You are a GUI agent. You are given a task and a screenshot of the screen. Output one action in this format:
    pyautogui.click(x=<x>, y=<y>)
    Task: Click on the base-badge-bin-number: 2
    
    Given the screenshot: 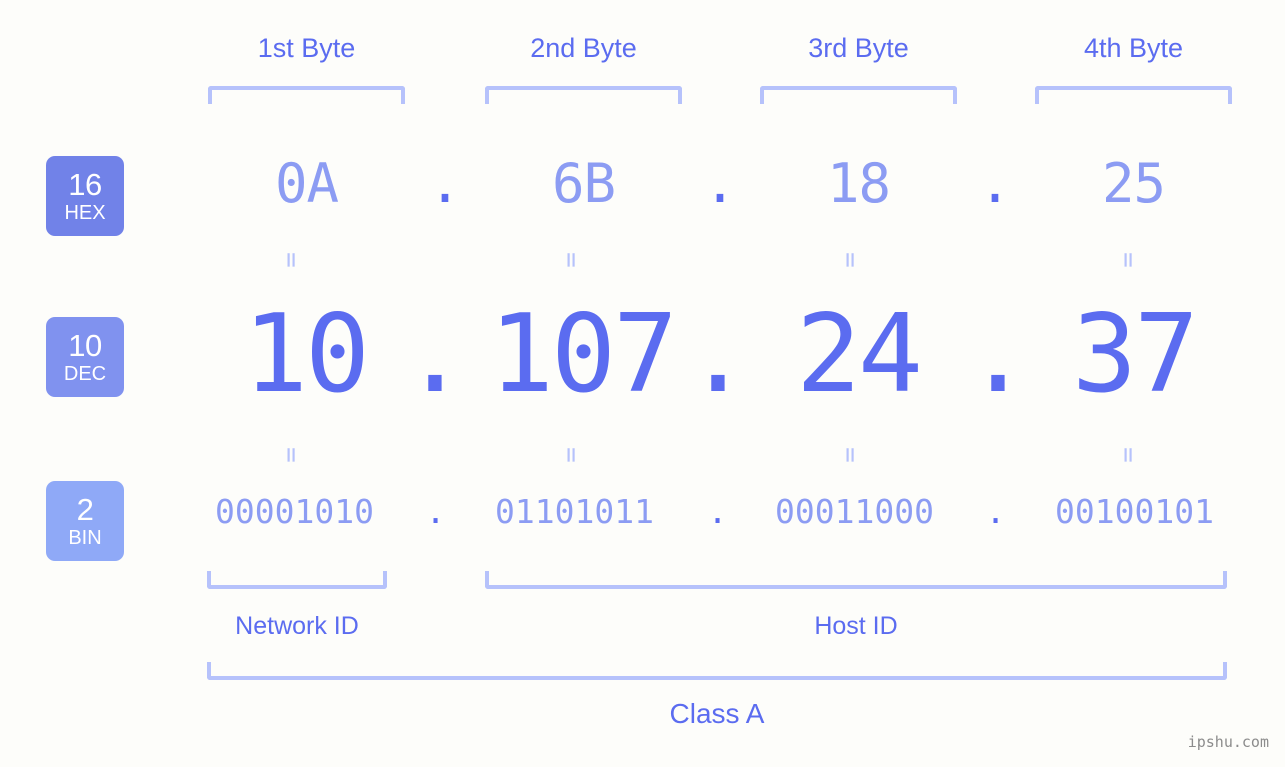 What is the action you would take?
    pyautogui.click(x=85, y=509)
    